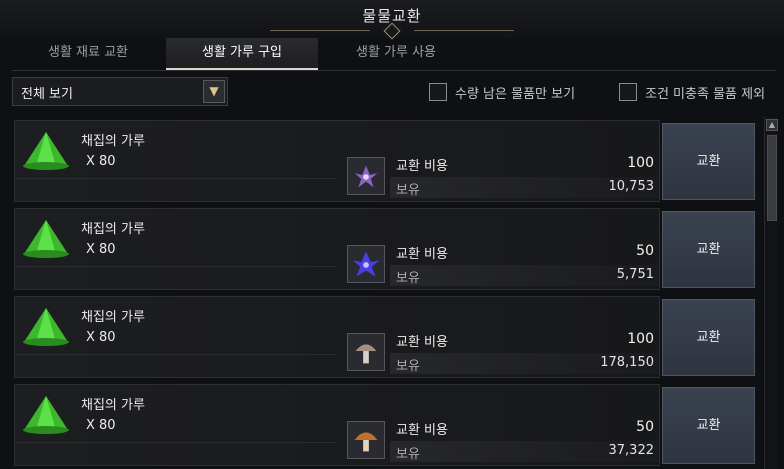 The height and width of the screenshot is (469, 784). What do you see at coordinates (366, 352) in the screenshot?
I see `gray-mushroom-icon` at bounding box center [366, 352].